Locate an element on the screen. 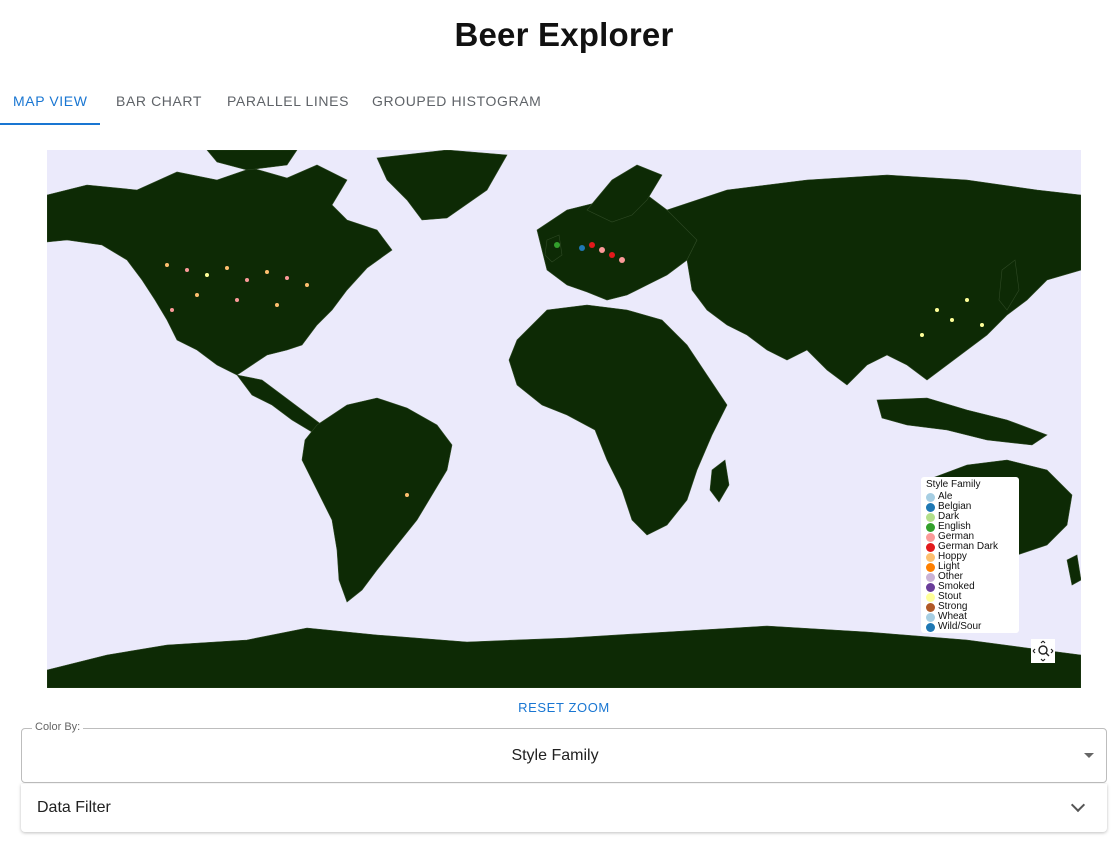  reset-zoom-button: RESET ZOOM is located at coordinates (559, 707).